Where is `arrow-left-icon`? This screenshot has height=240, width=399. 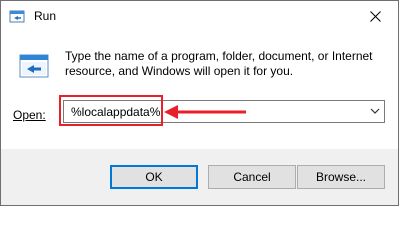
arrow-left-icon is located at coordinates (205, 112).